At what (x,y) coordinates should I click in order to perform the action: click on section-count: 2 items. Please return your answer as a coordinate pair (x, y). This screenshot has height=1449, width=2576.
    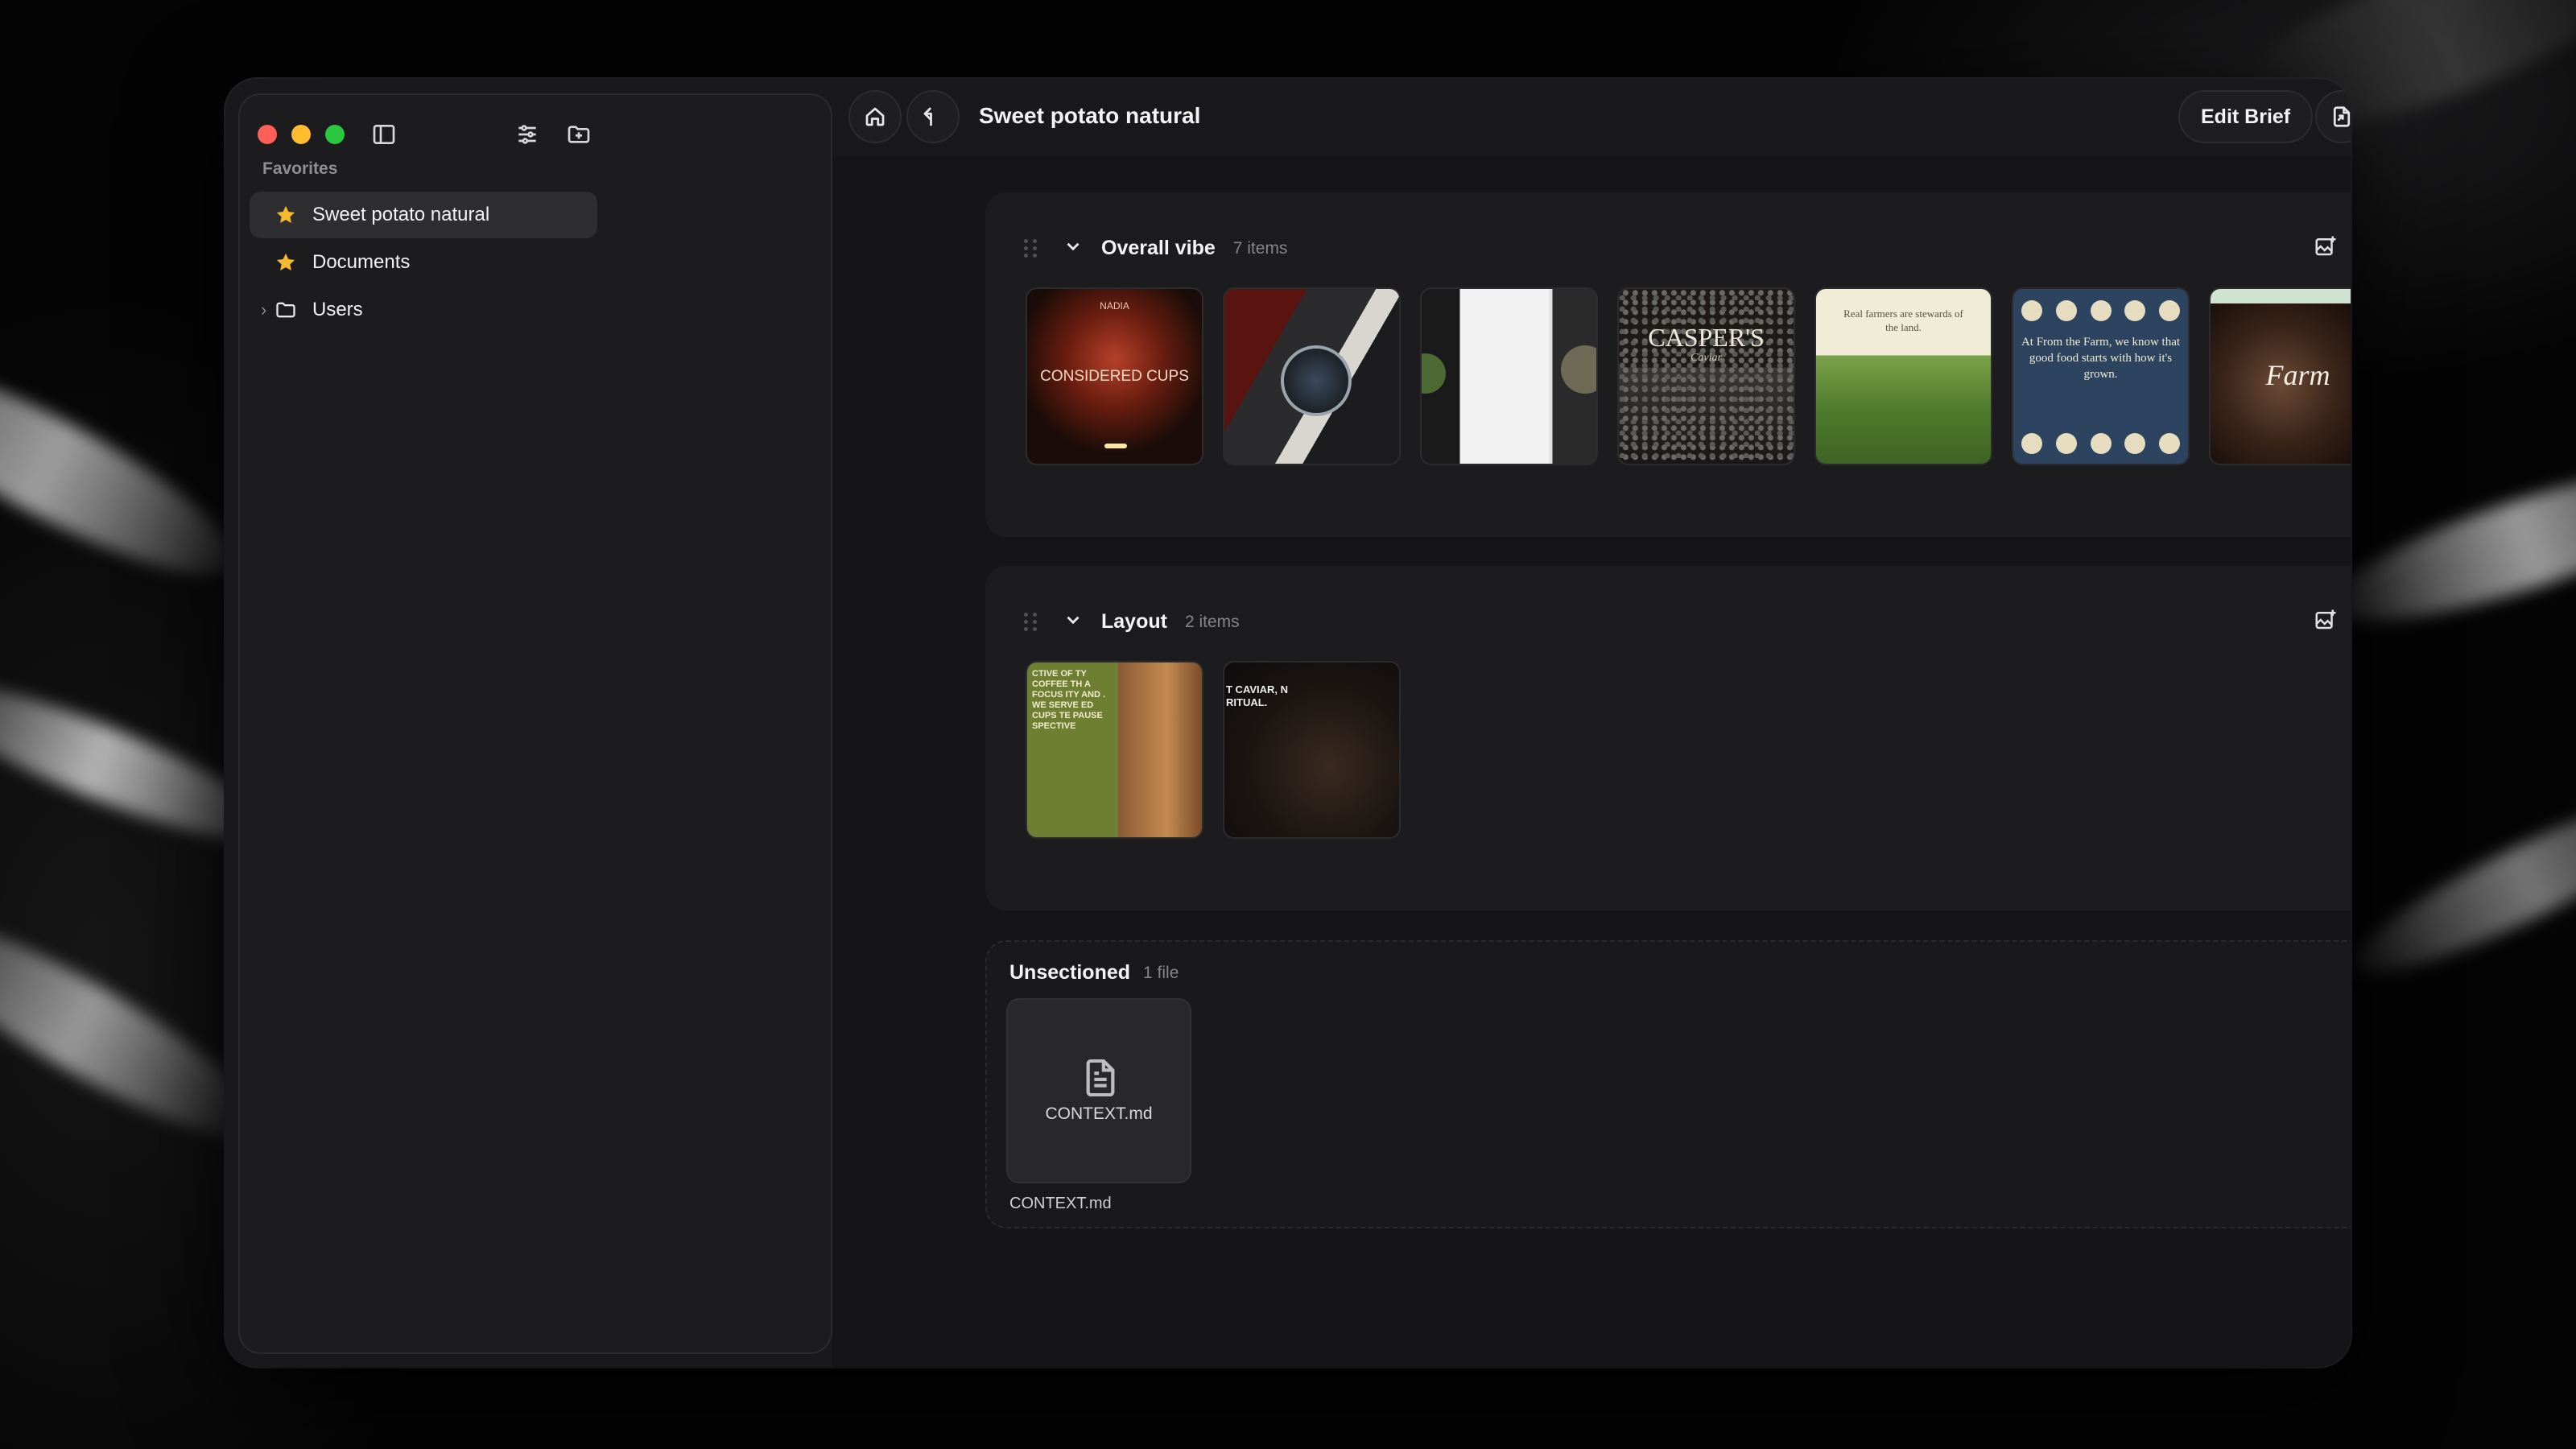
    Looking at the image, I should click on (1212, 621).